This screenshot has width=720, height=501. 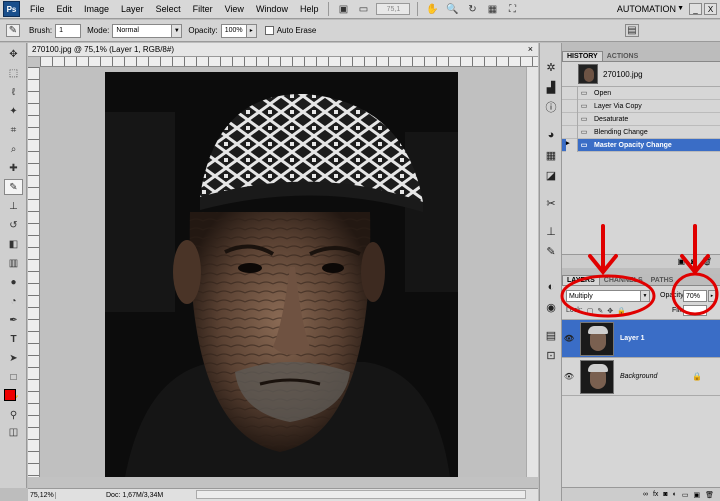 I want to click on document-tab: 270100.jpg @ 75,1% (Layer 1, RGB/8#) ×, so click(x=283, y=50).